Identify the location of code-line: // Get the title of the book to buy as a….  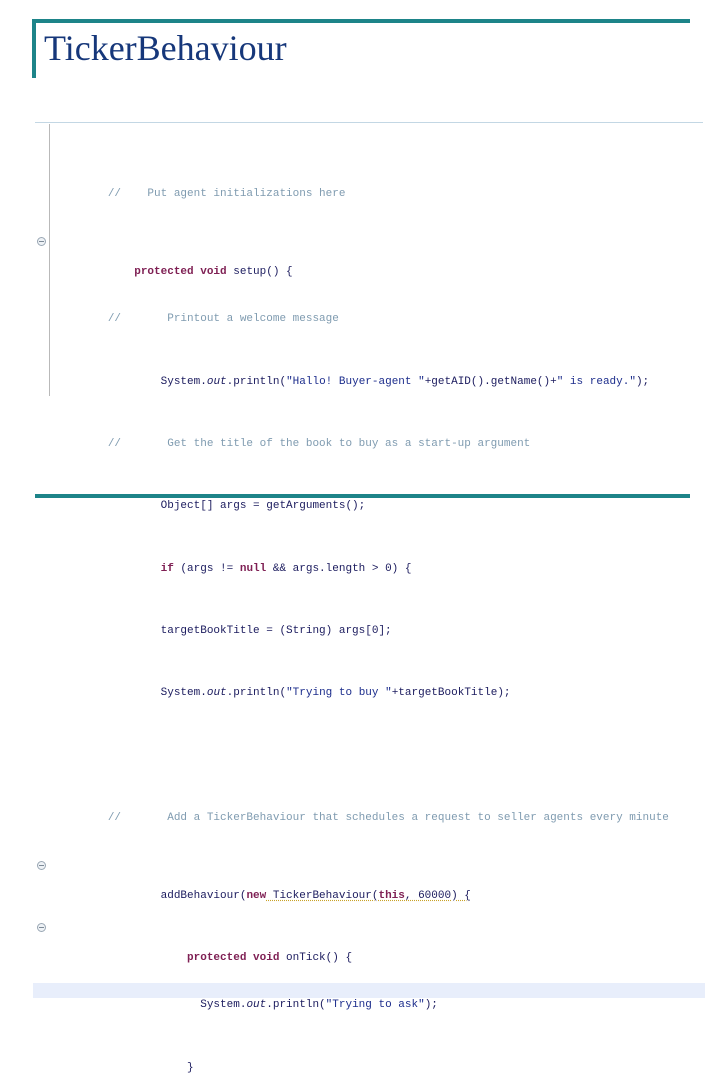
(369, 435).